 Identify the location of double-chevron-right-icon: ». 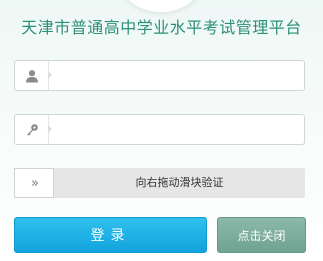
(35, 183).